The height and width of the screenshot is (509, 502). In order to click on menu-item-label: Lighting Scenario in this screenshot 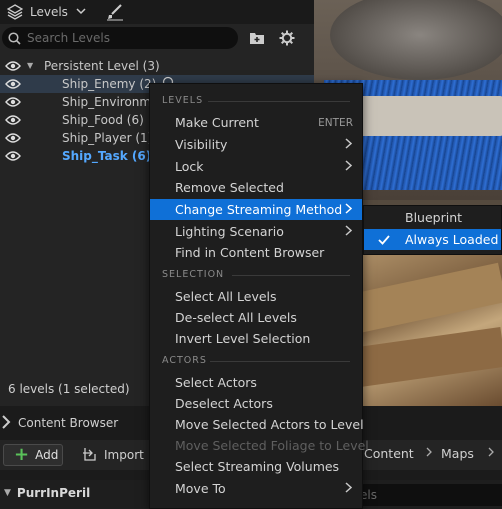, I will do `click(229, 231)`.